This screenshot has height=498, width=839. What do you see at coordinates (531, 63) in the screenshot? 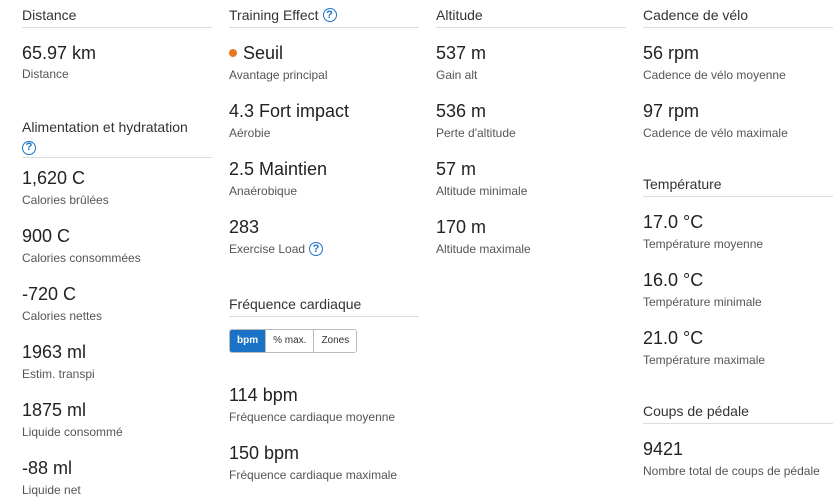
I see `stat-elevation-gain: 537 m Gain alt` at bounding box center [531, 63].